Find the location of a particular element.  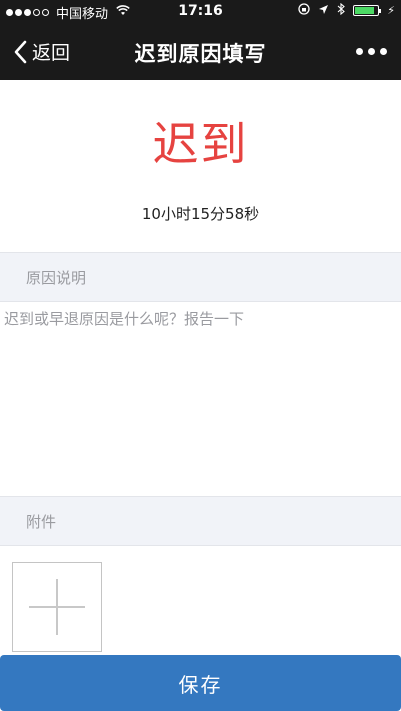

status-right: ⚡ is located at coordinates (346, 10).